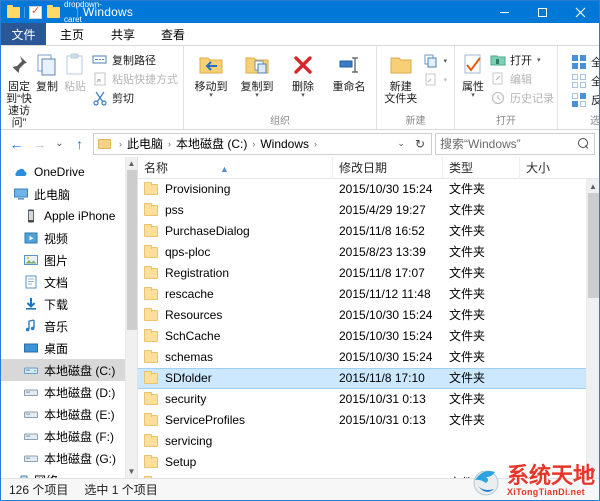 The width and height of the screenshot is (600, 501). What do you see at coordinates (135, 98) in the screenshot?
I see `cut-button: 剪切` at bounding box center [135, 98].